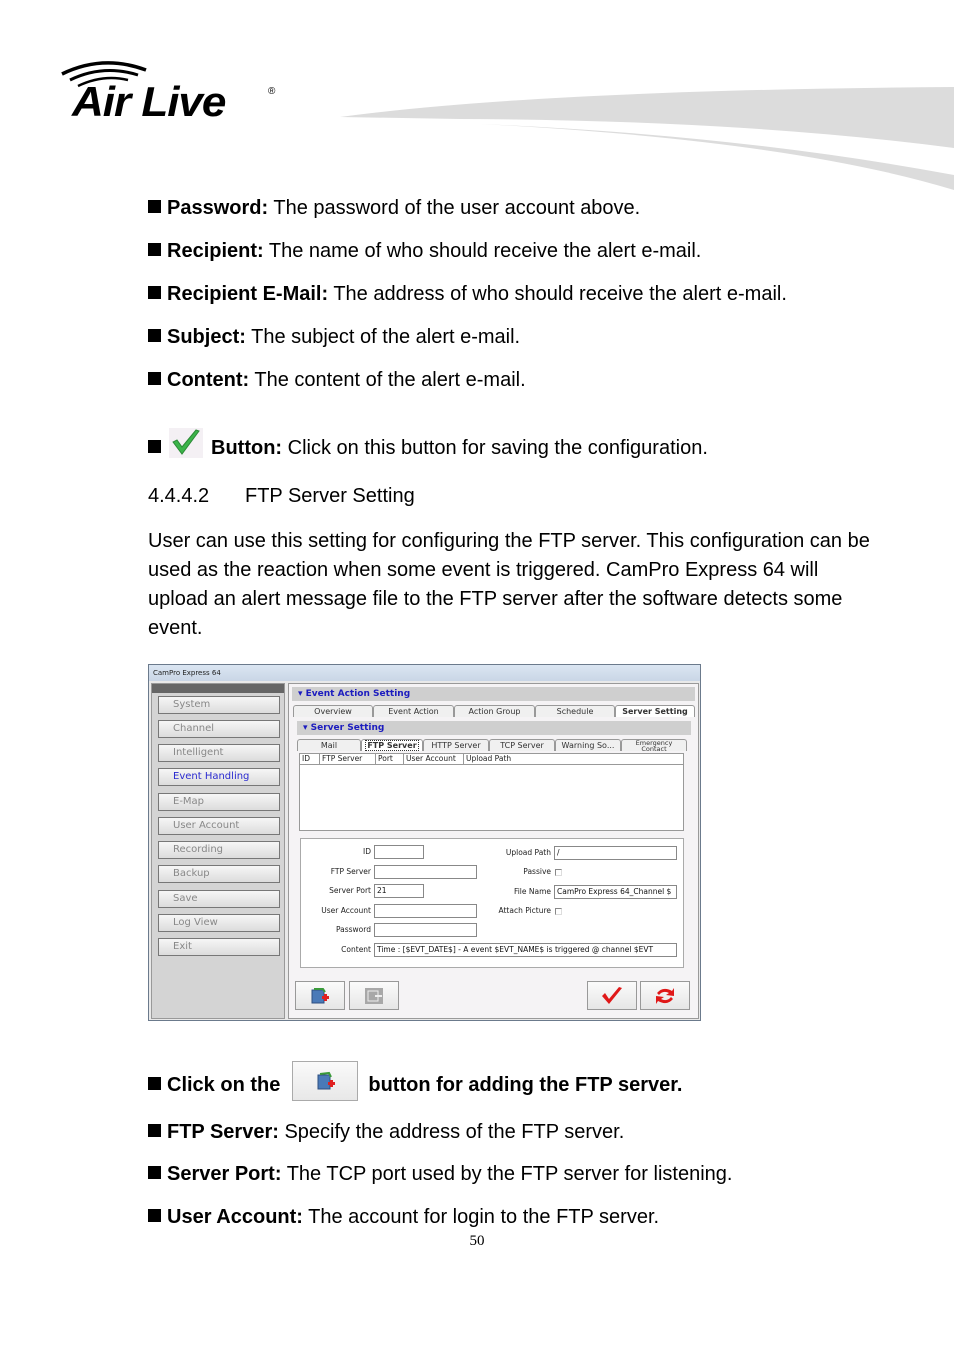 The image size is (954, 1350). I want to click on col-id: ID, so click(310, 759).